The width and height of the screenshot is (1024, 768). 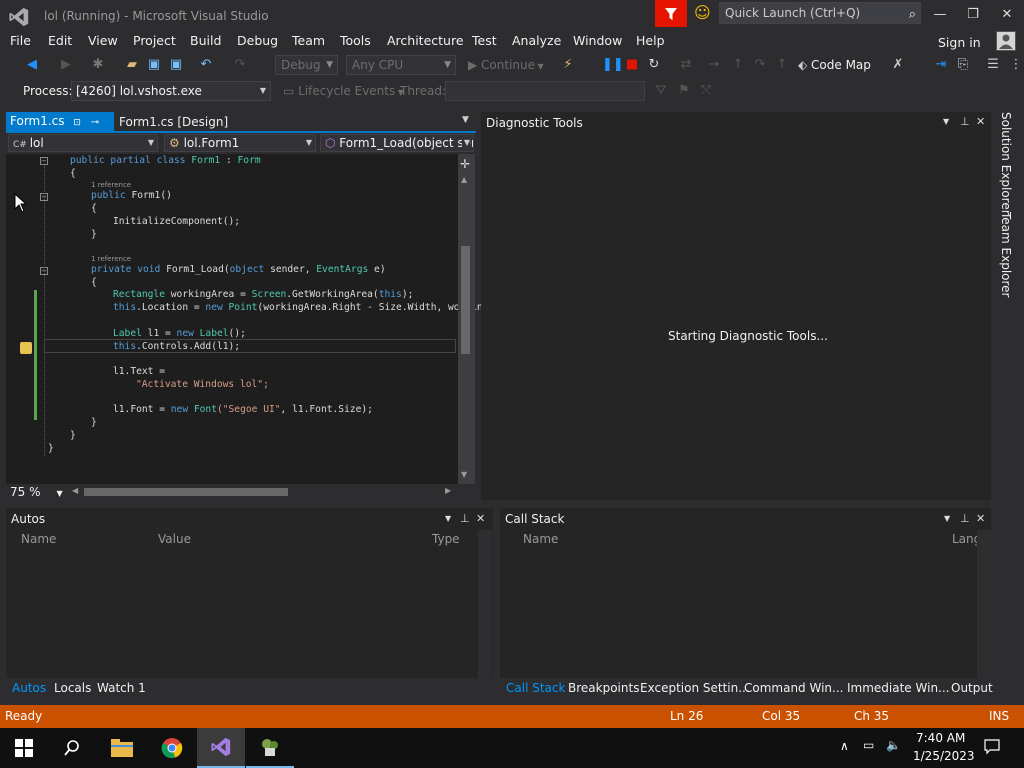 What do you see at coordinates (484, 40) in the screenshot?
I see `menu-test: Test` at bounding box center [484, 40].